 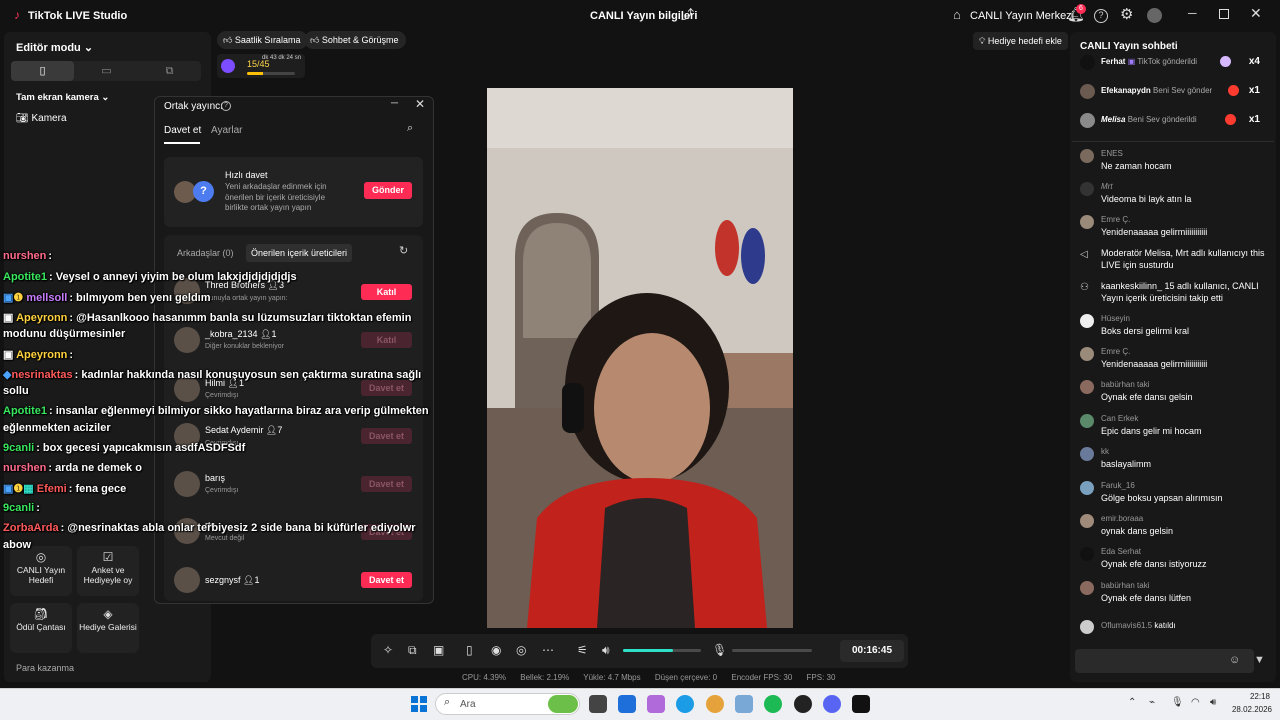 I want to click on tab-friends: Arkadaşlar (0), so click(x=205, y=253).